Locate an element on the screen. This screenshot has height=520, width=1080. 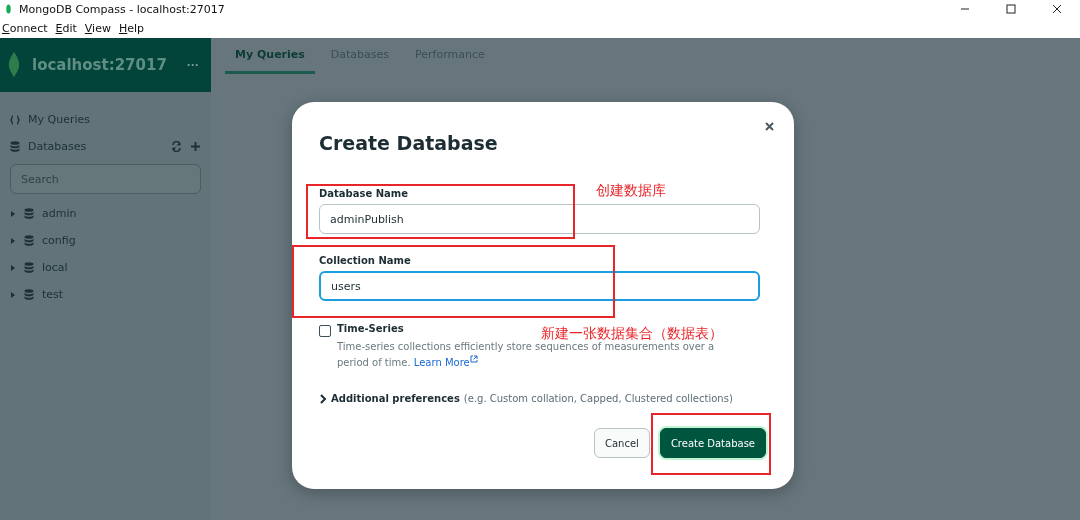
checkbox-label: Time-Series is located at coordinates (370, 328).